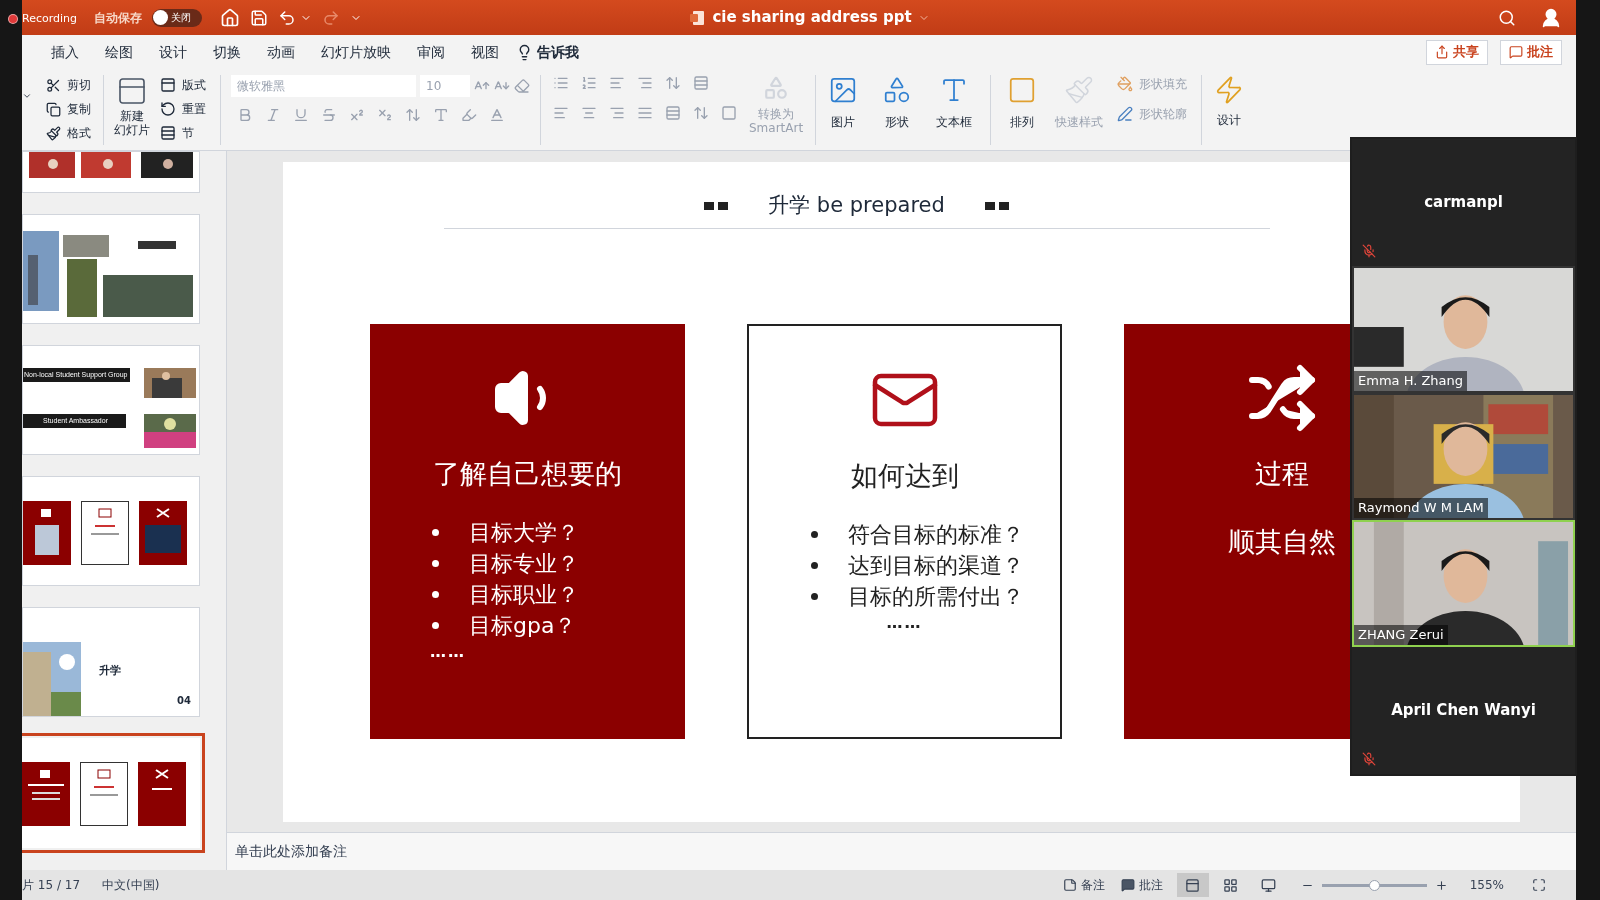 This screenshot has width=1600, height=900. I want to click on view-button, so click(1192, 885).